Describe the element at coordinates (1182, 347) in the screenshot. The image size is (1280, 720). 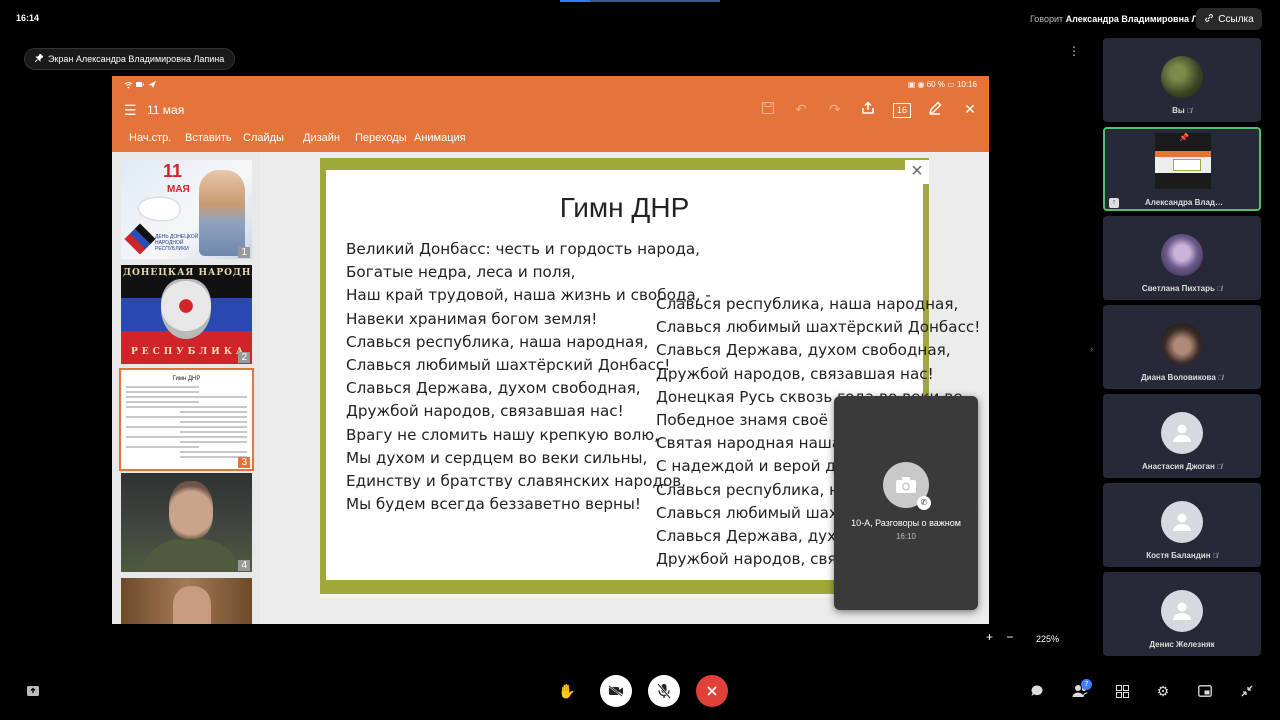
I see `participant-tile: Диана Воловикова 🎙̸` at that location.